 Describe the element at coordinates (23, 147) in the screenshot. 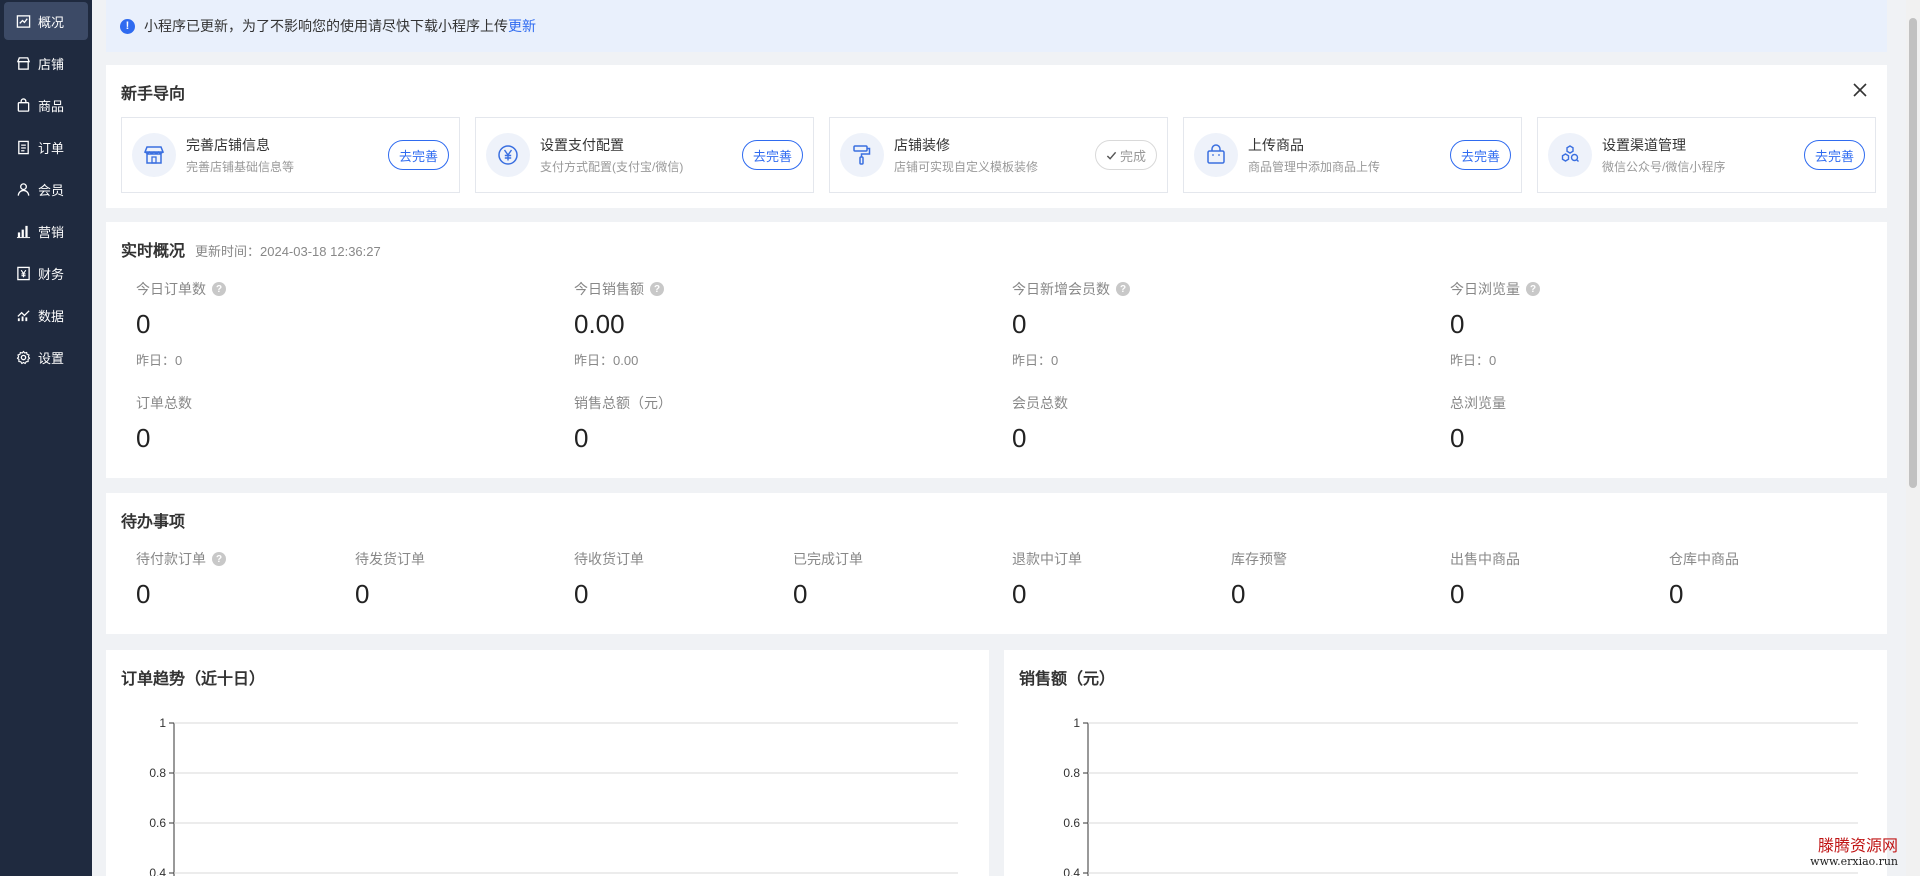

I see `document-icon` at that location.